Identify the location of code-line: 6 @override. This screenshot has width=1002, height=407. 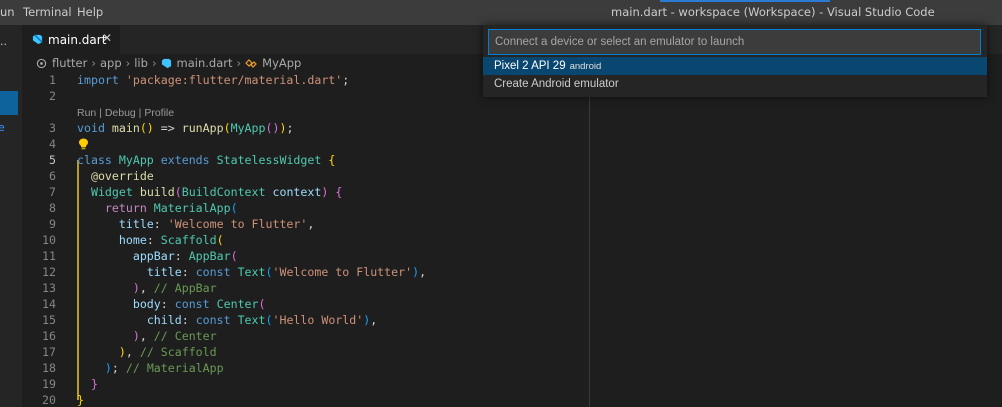
(512, 176).